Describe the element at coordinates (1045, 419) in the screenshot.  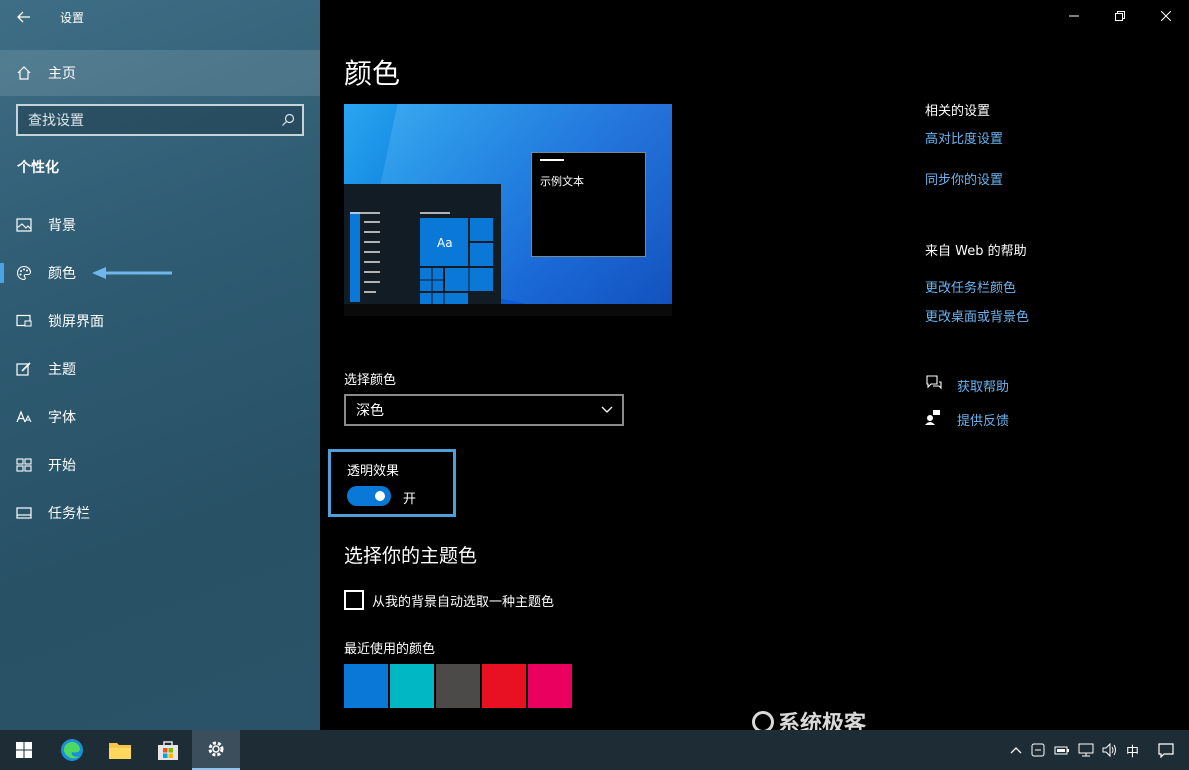
I see `feedback-link: 提供反馈` at that location.